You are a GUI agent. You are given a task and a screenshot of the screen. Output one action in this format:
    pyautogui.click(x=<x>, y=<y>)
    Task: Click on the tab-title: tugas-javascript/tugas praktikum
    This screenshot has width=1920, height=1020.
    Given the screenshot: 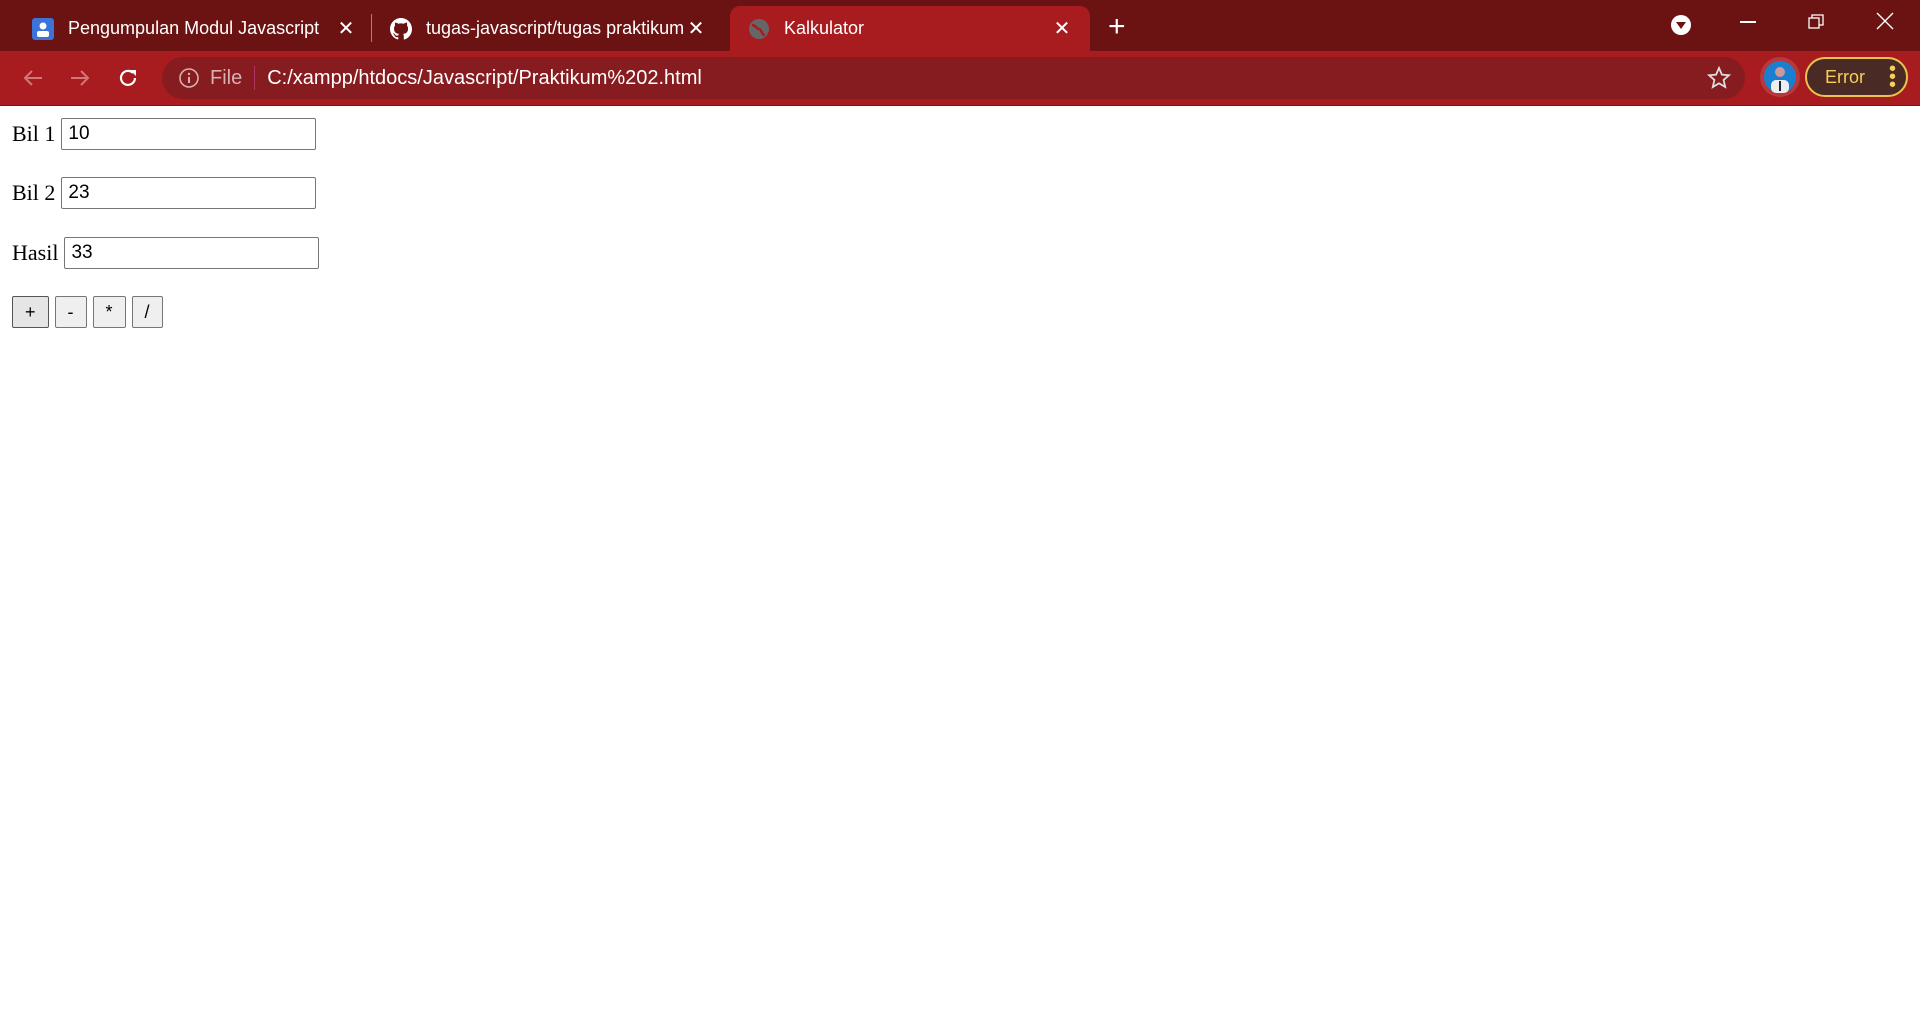 What is the action you would take?
    pyautogui.click(x=555, y=28)
    